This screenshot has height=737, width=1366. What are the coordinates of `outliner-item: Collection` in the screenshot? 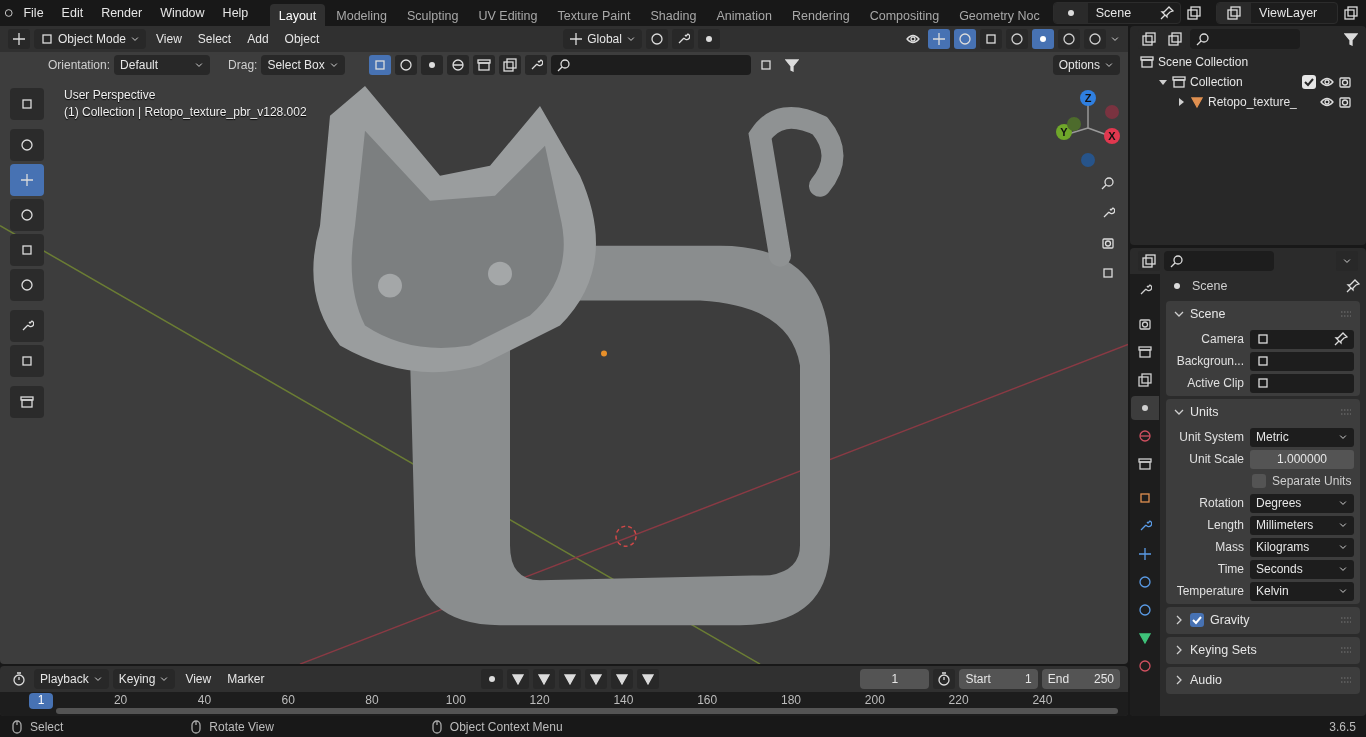 It's located at (1244, 82).